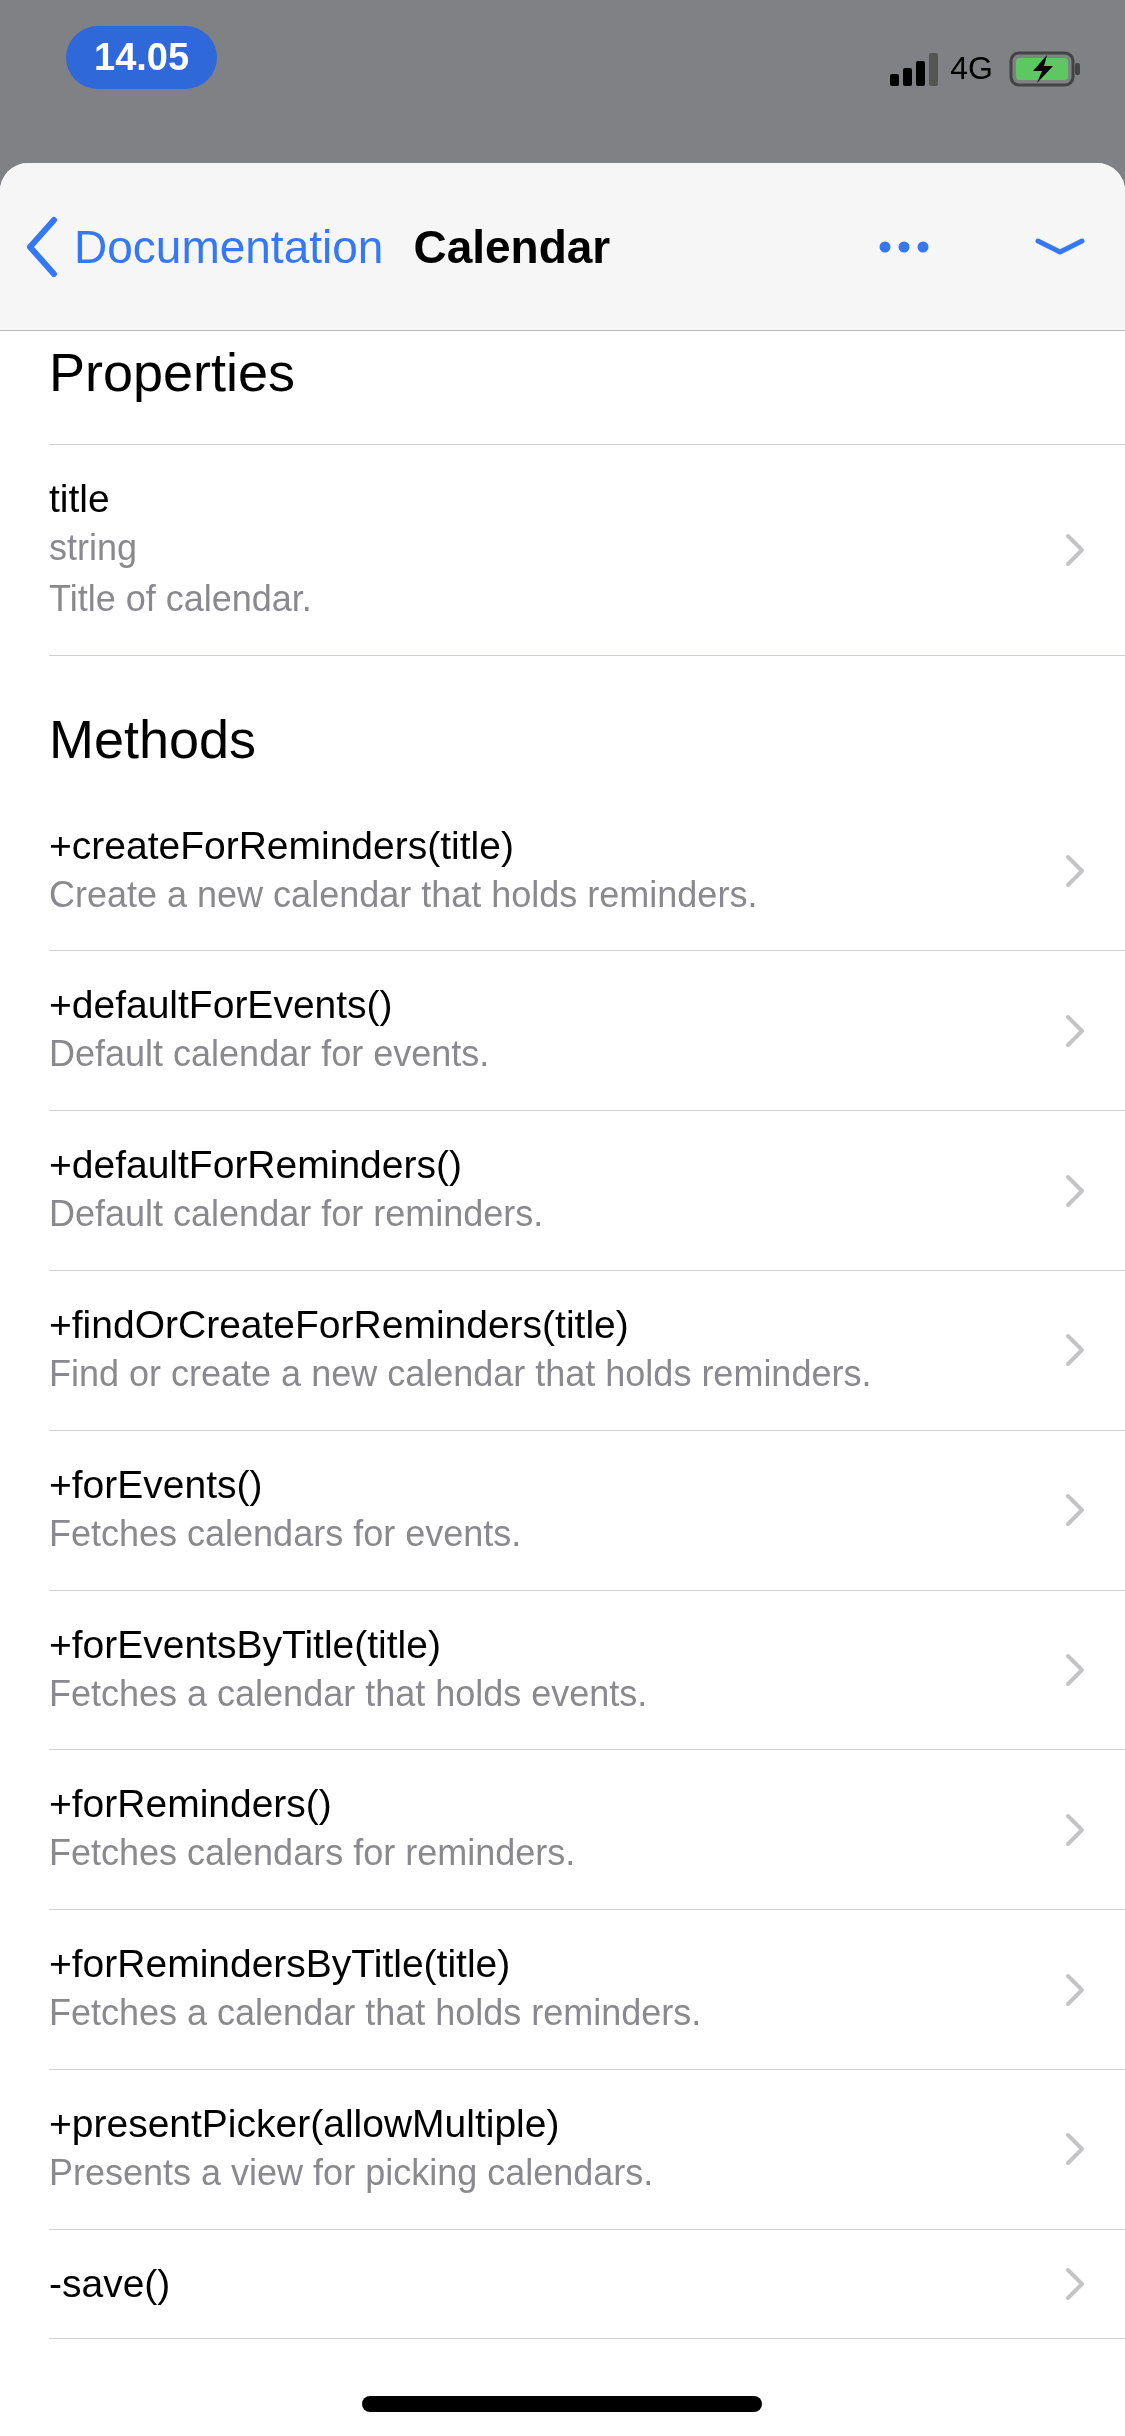 The width and height of the screenshot is (1125, 2436). Describe the element at coordinates (904, 246) in the screenshot. I see `more-icon` at that location.